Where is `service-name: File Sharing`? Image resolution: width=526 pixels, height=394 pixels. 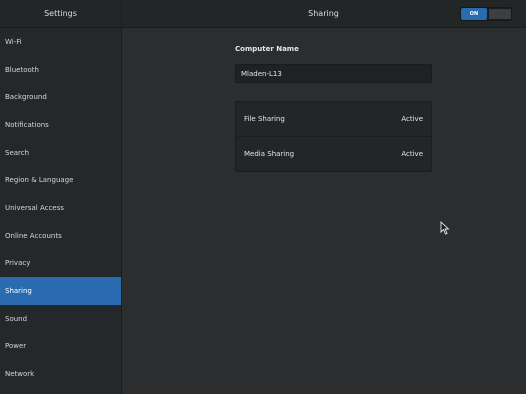
service-name: File Sharing is located at coordinates (264, 119).